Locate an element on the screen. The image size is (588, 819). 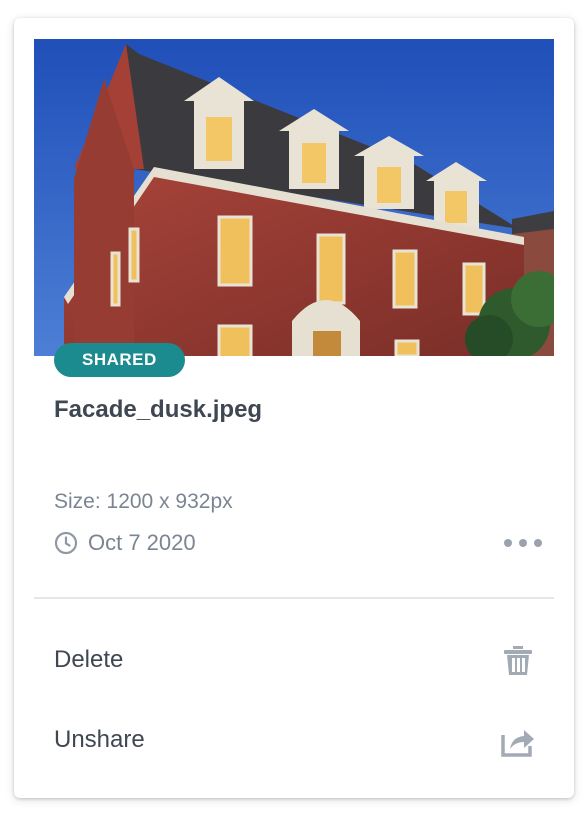
file-date: Oct 7 2020 is located at coordinates (142, 542).